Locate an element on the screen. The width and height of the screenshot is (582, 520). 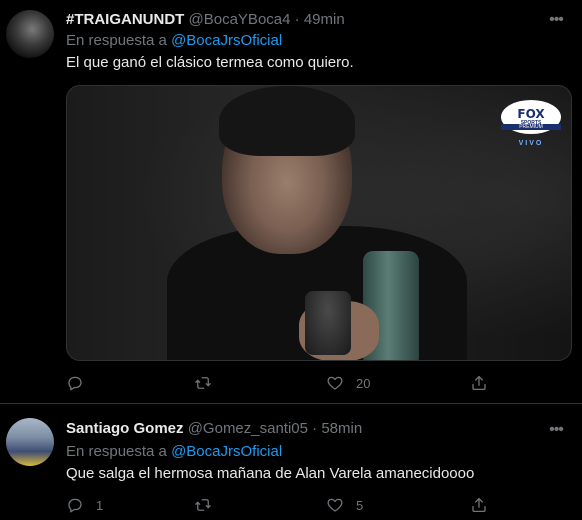
fox-sports-logo: FOX SPORTS PREMIUM VIVO is located at coordinates (531, 125).